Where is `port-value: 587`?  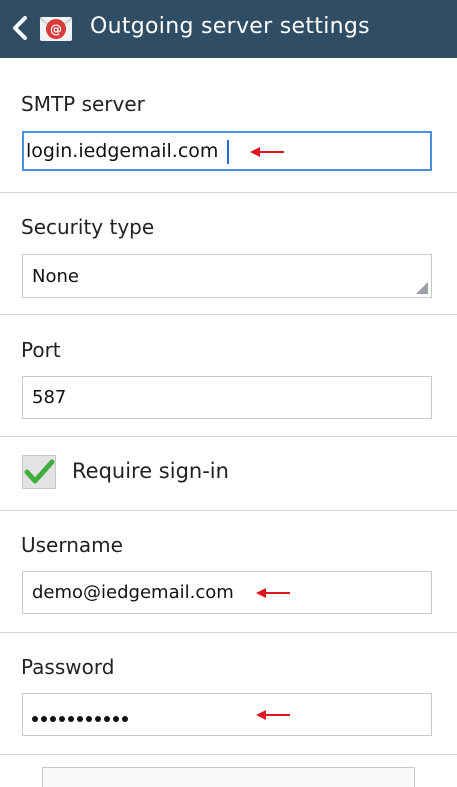 port-value: 587 is located at coordinates (49, 397).